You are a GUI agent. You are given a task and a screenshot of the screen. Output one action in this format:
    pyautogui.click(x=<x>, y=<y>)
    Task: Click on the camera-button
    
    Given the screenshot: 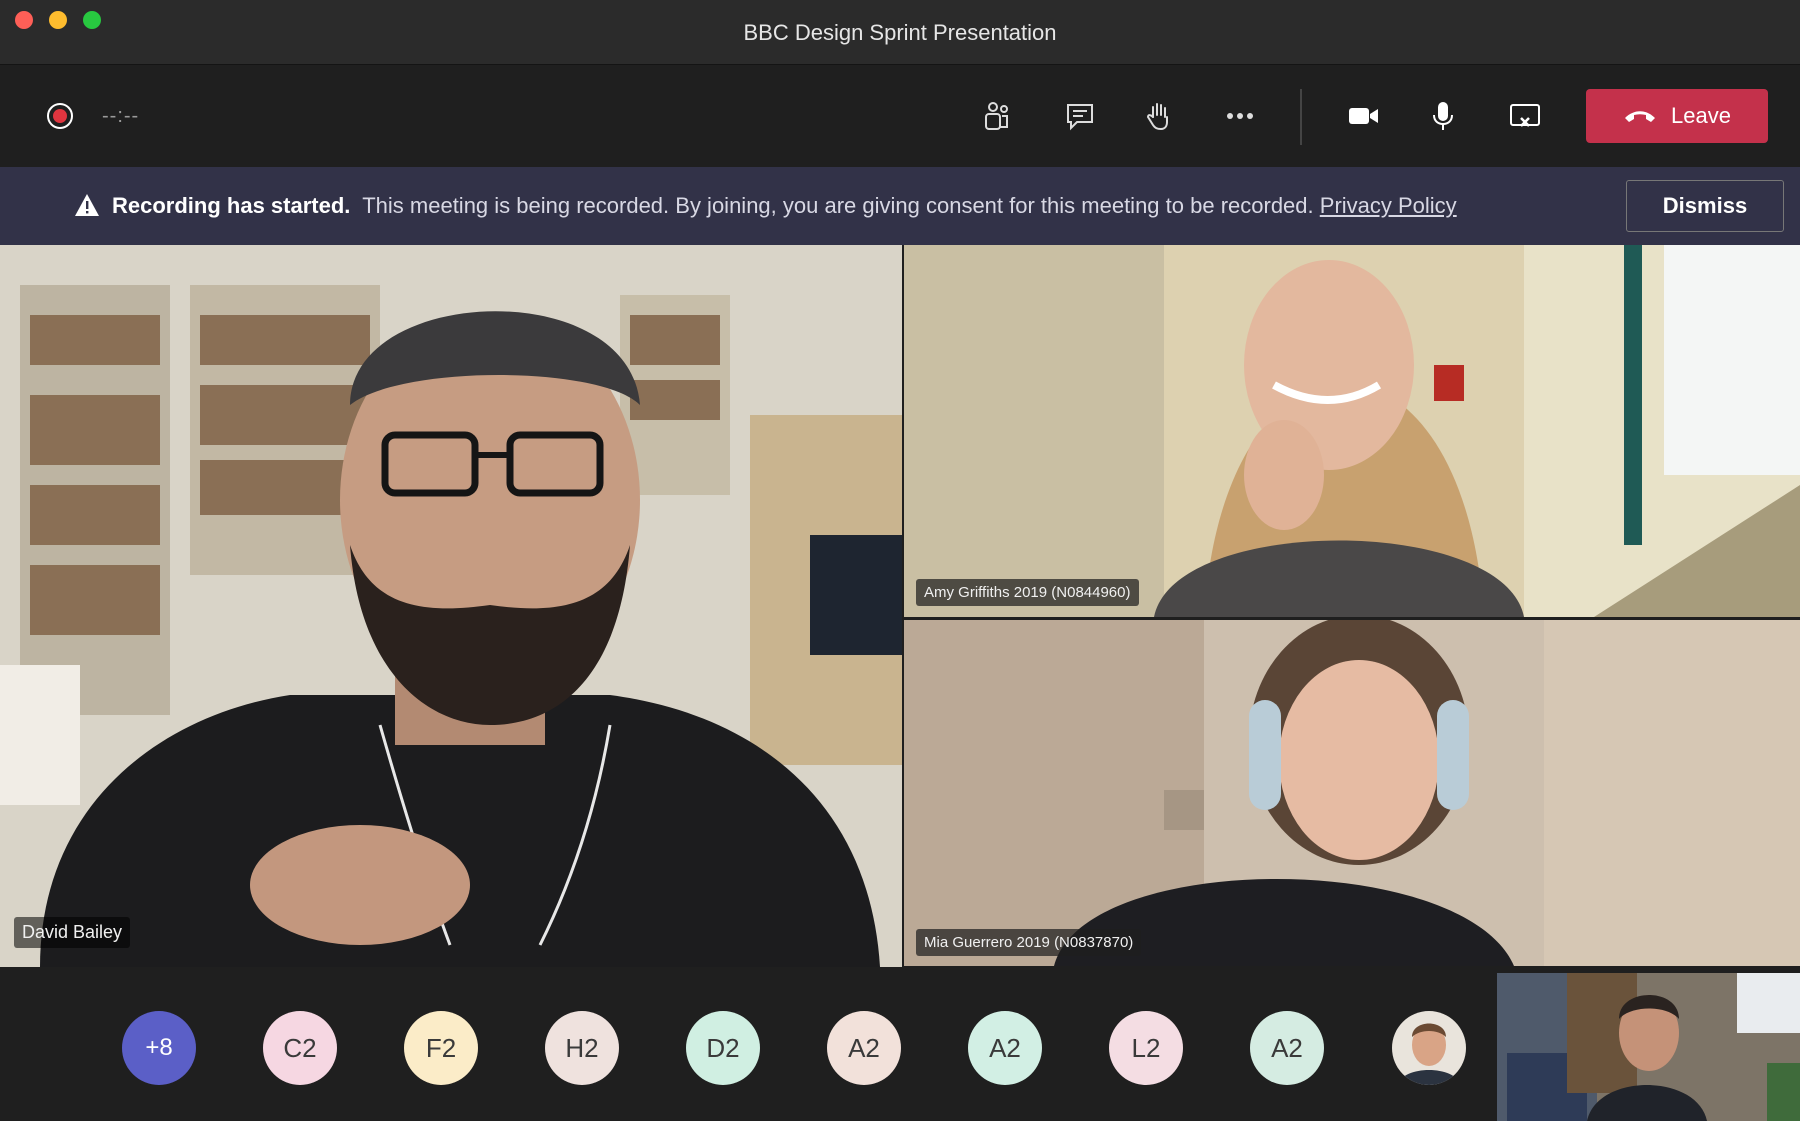 What is the action you would take?
    pyautogui.click(x=1363, y=116)
    